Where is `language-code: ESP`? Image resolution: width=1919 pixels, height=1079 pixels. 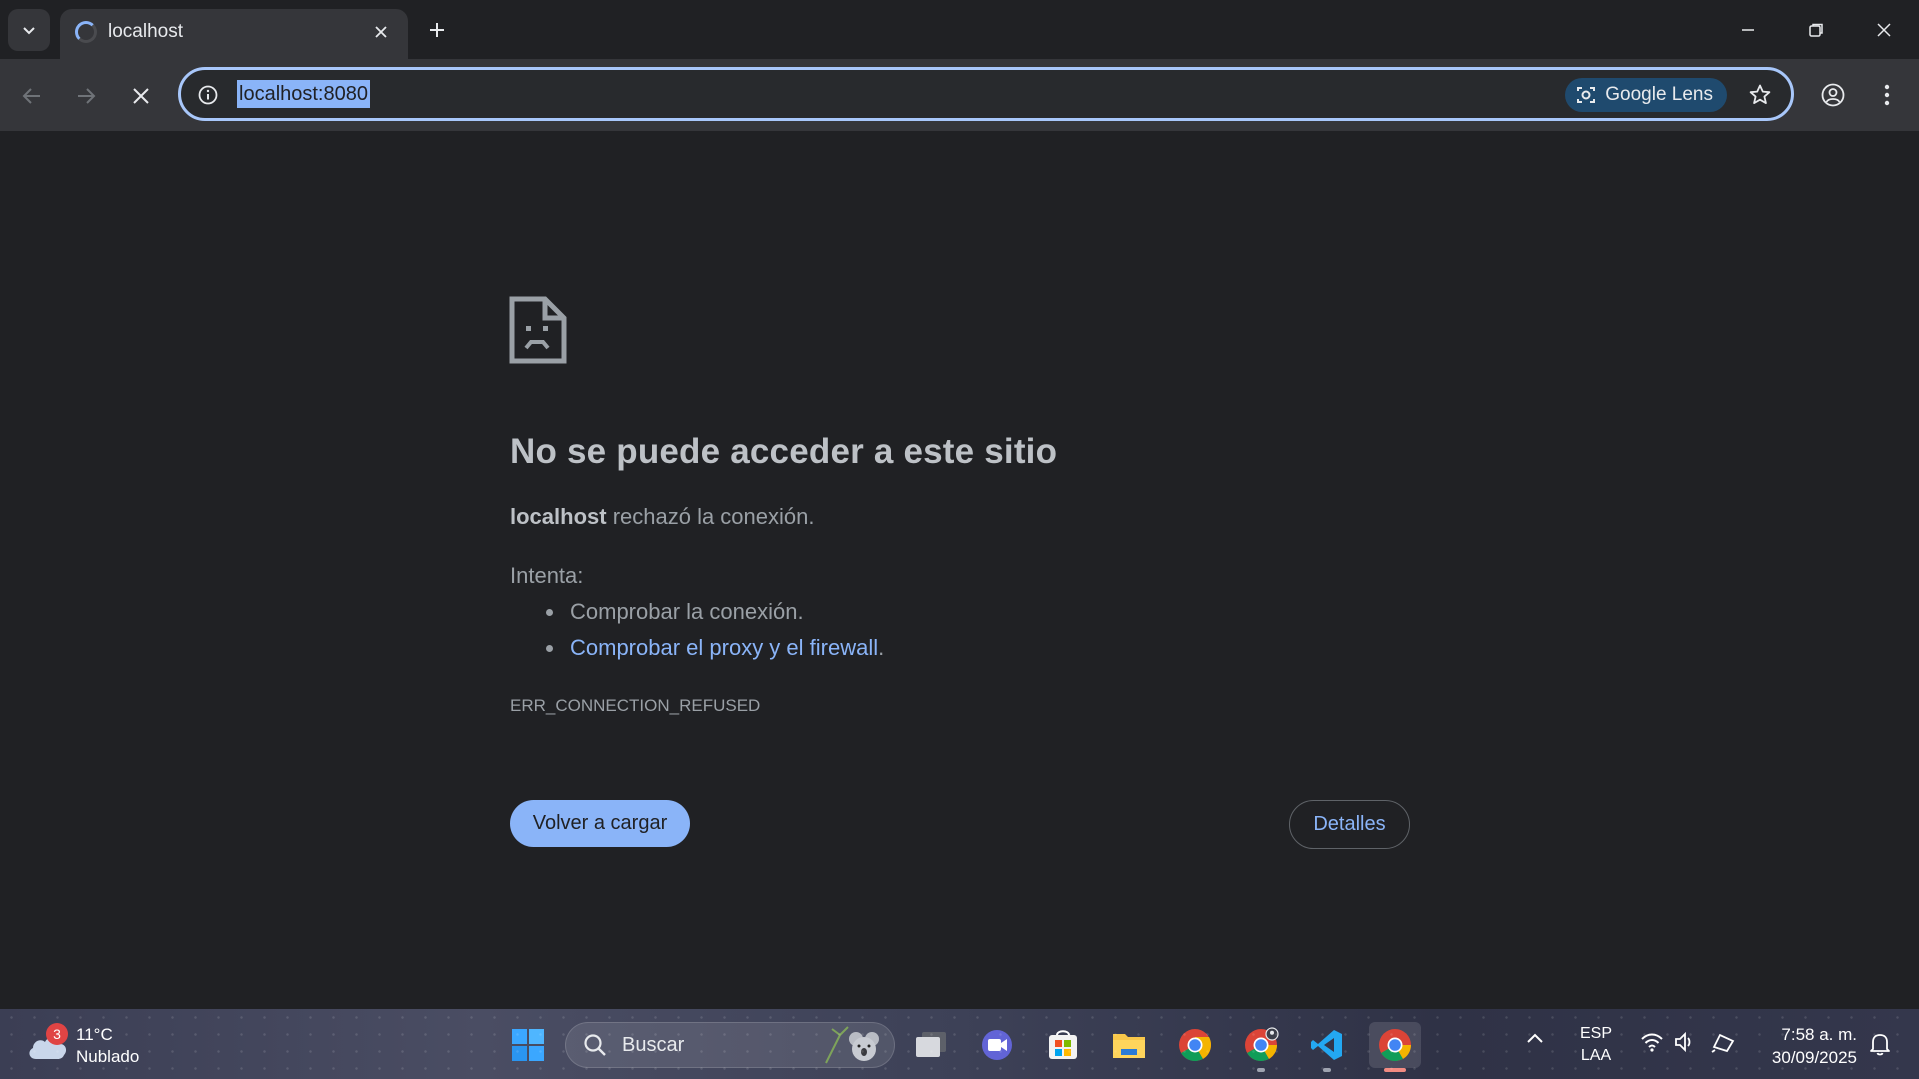 language-code: ESP is located at coordinates (1596, 1033).